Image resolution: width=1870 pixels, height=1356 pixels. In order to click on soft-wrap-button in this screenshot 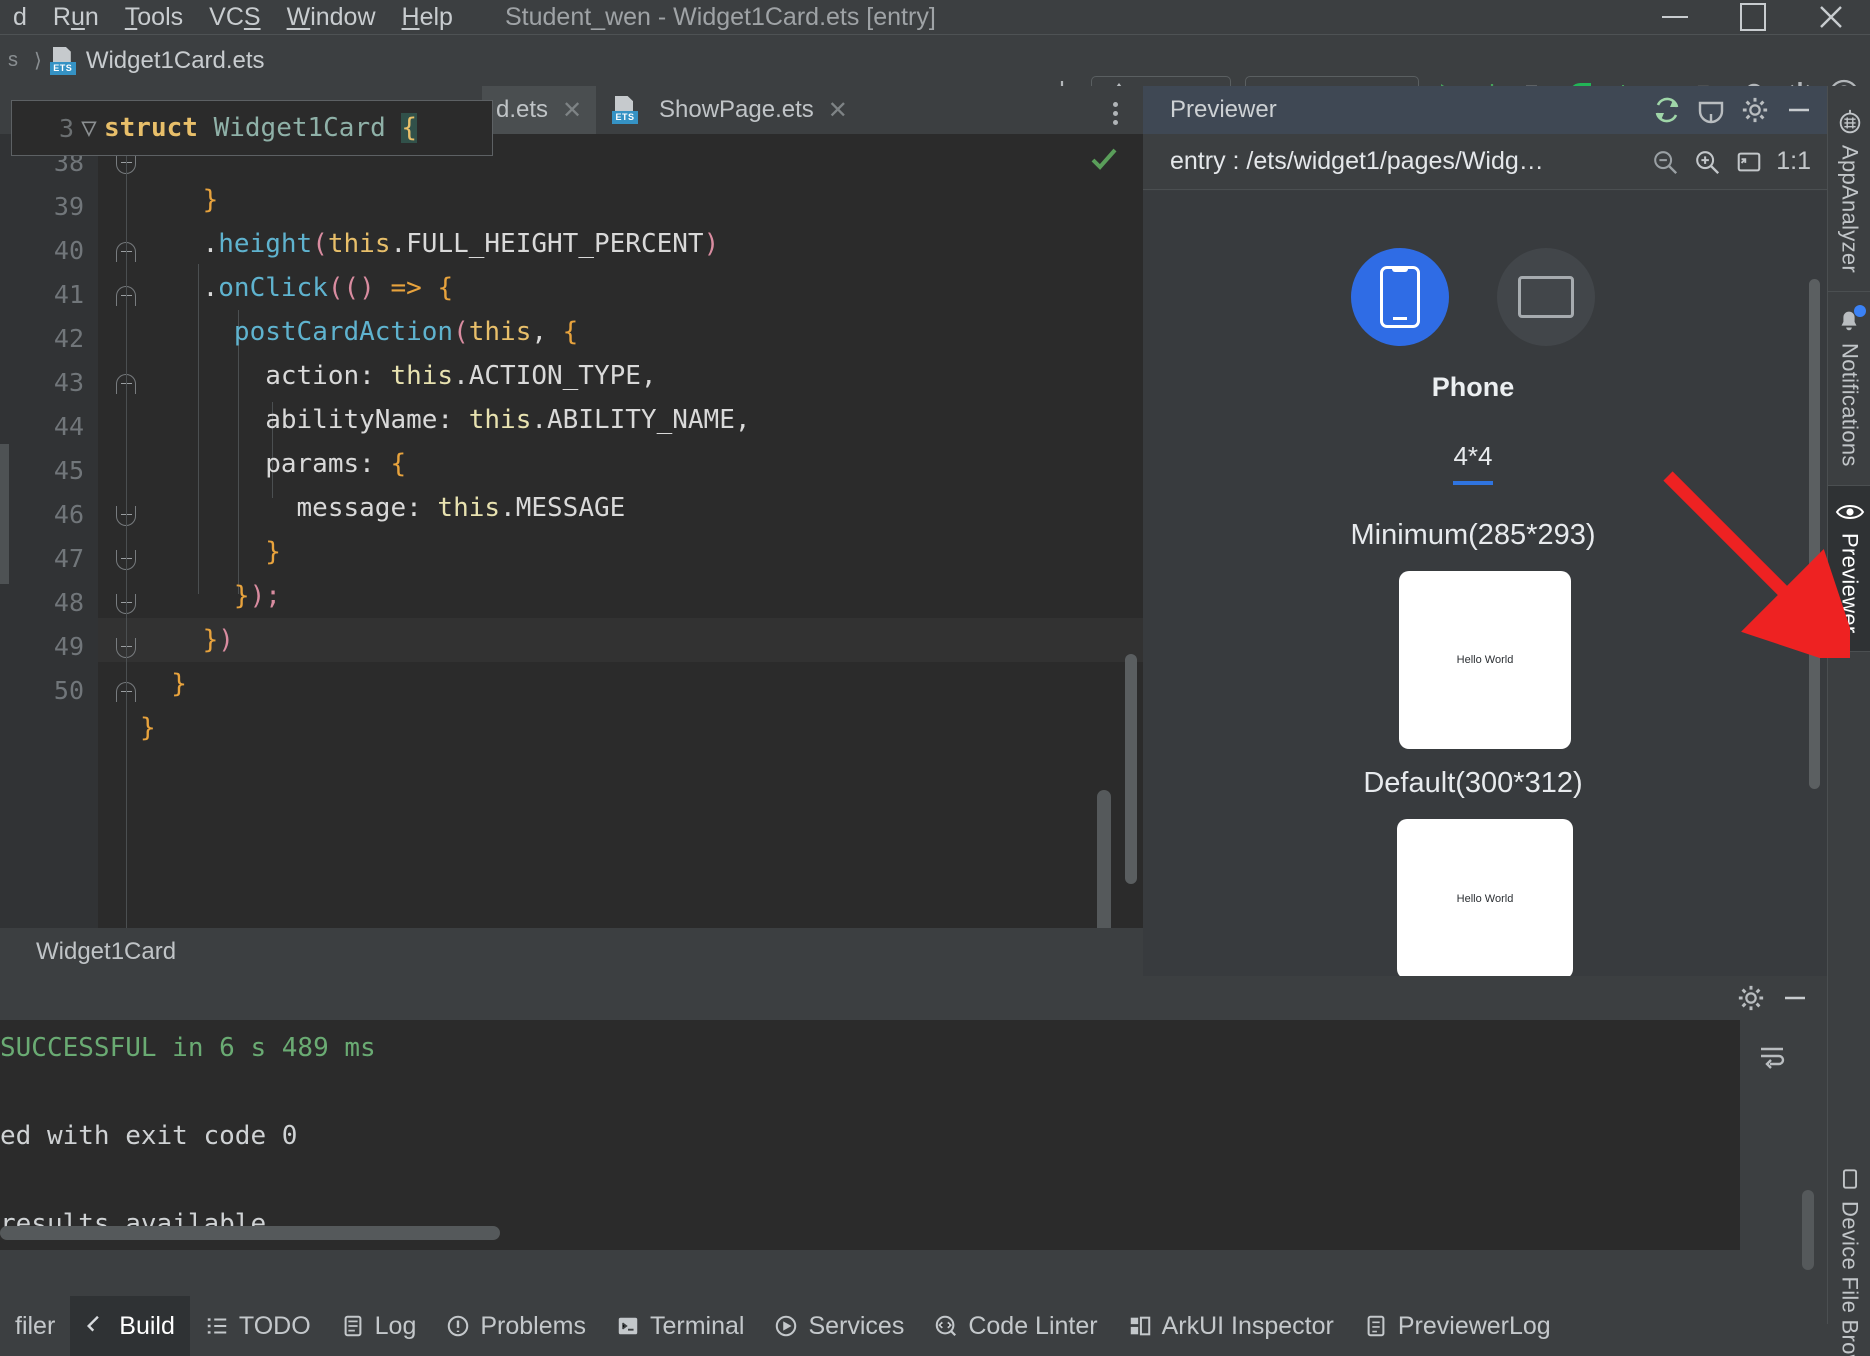, I will do `click(1772, 1056)`.